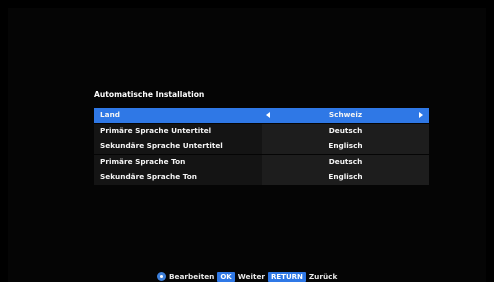  What do you see at coordinates (148, 176) in the screenshot?
I see `row-label: Sekundäre Sprache Ton` at bounding box center [148, 176].